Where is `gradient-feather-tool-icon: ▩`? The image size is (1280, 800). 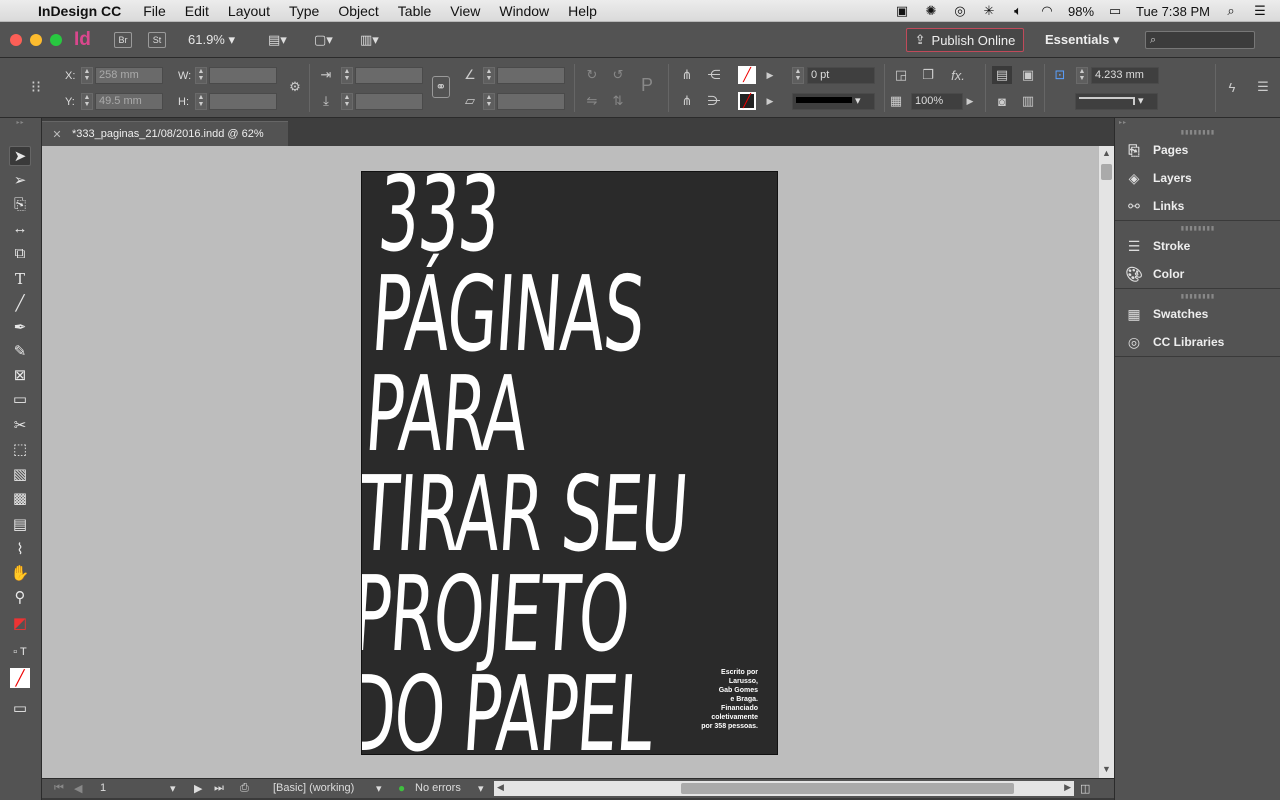 gradient-feather-tool-icon: ▩ is located at coordinates (20, 498).